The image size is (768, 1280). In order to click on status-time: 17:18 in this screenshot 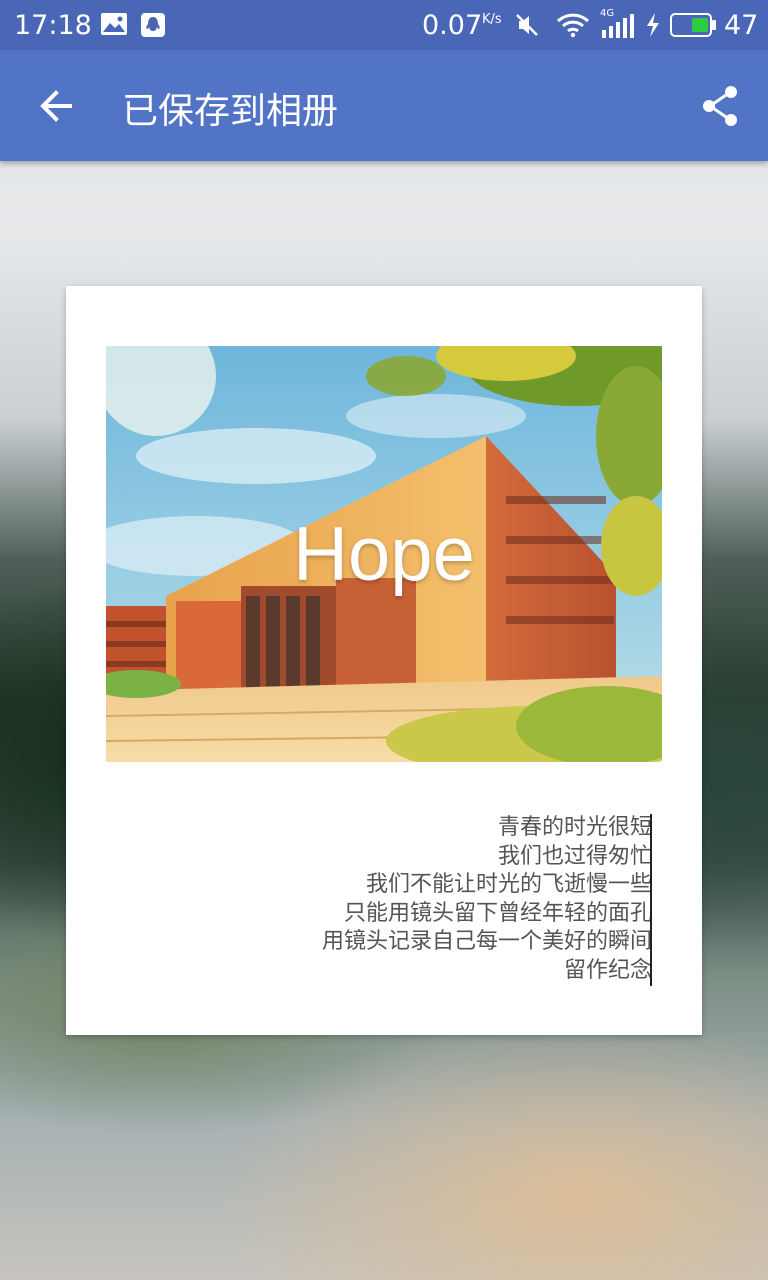, I will do `click(53, 25)`.